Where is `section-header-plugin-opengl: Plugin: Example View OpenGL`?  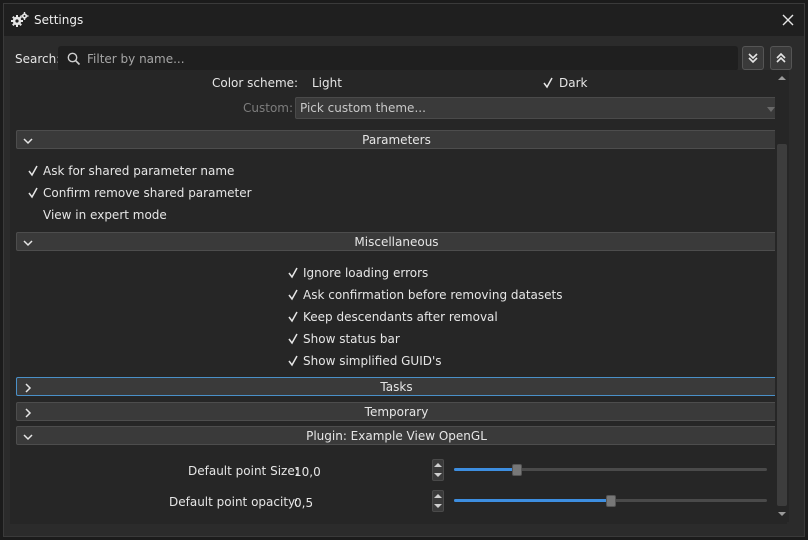 section-header-plugin-opengl: Plugin: Example View OpenGL is located at coordinates (396, 435).